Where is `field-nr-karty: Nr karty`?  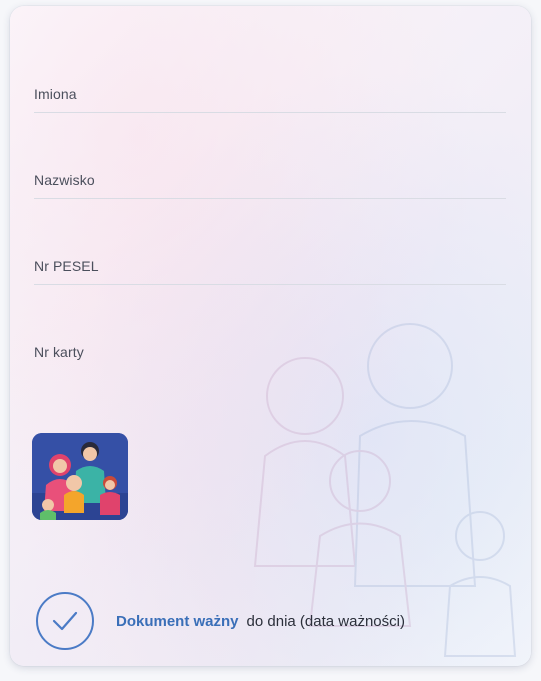
field-nr-karty: Nr karty is located at coordinates (270, 355).